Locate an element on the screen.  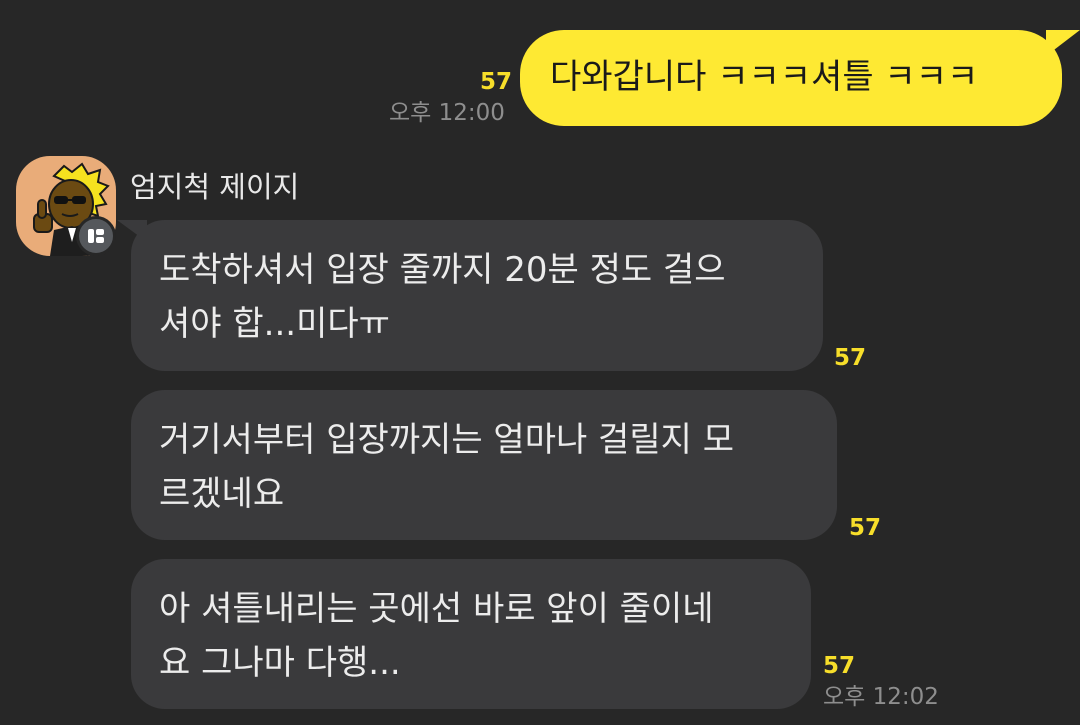
message-line: 도착하셔서 입장 줄까지 20분 정도 걸으 is located at coordinates (442, 270).